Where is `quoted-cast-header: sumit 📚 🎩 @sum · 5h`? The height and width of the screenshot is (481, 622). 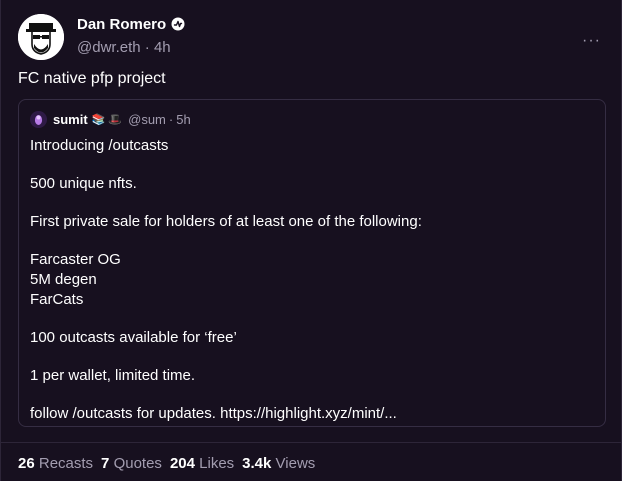 quoted-cast-header: sumit 📚 🎩 @sum · 5h is located at coordinates (110, 119).